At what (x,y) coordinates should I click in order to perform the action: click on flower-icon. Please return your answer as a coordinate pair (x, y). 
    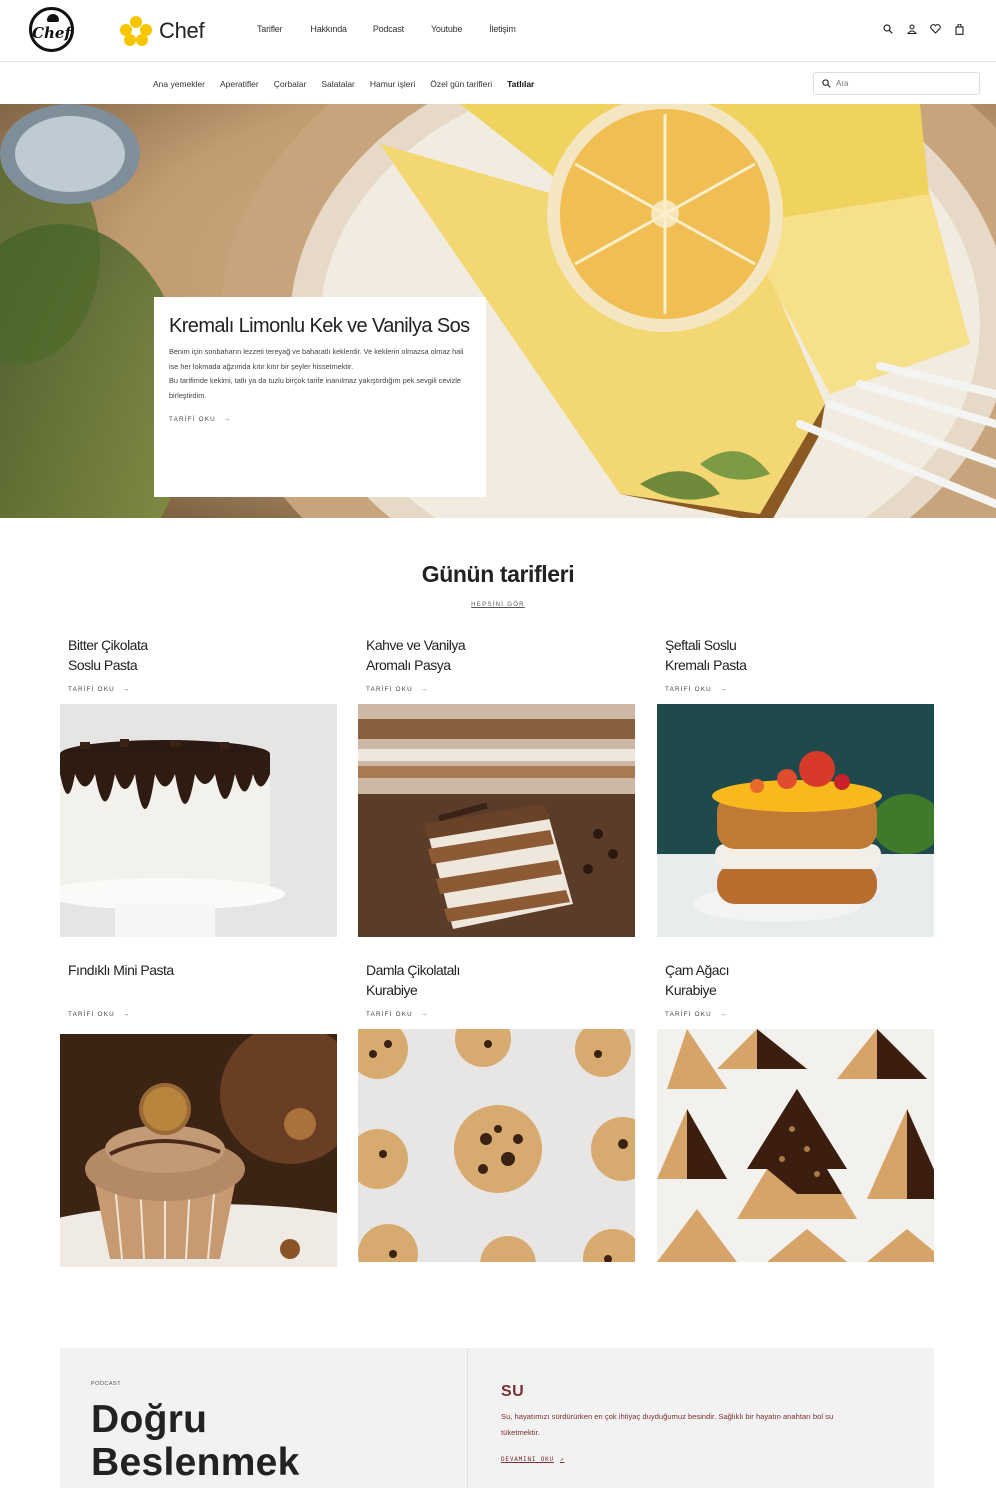
    Looking at the image, I should click on (137, 31).